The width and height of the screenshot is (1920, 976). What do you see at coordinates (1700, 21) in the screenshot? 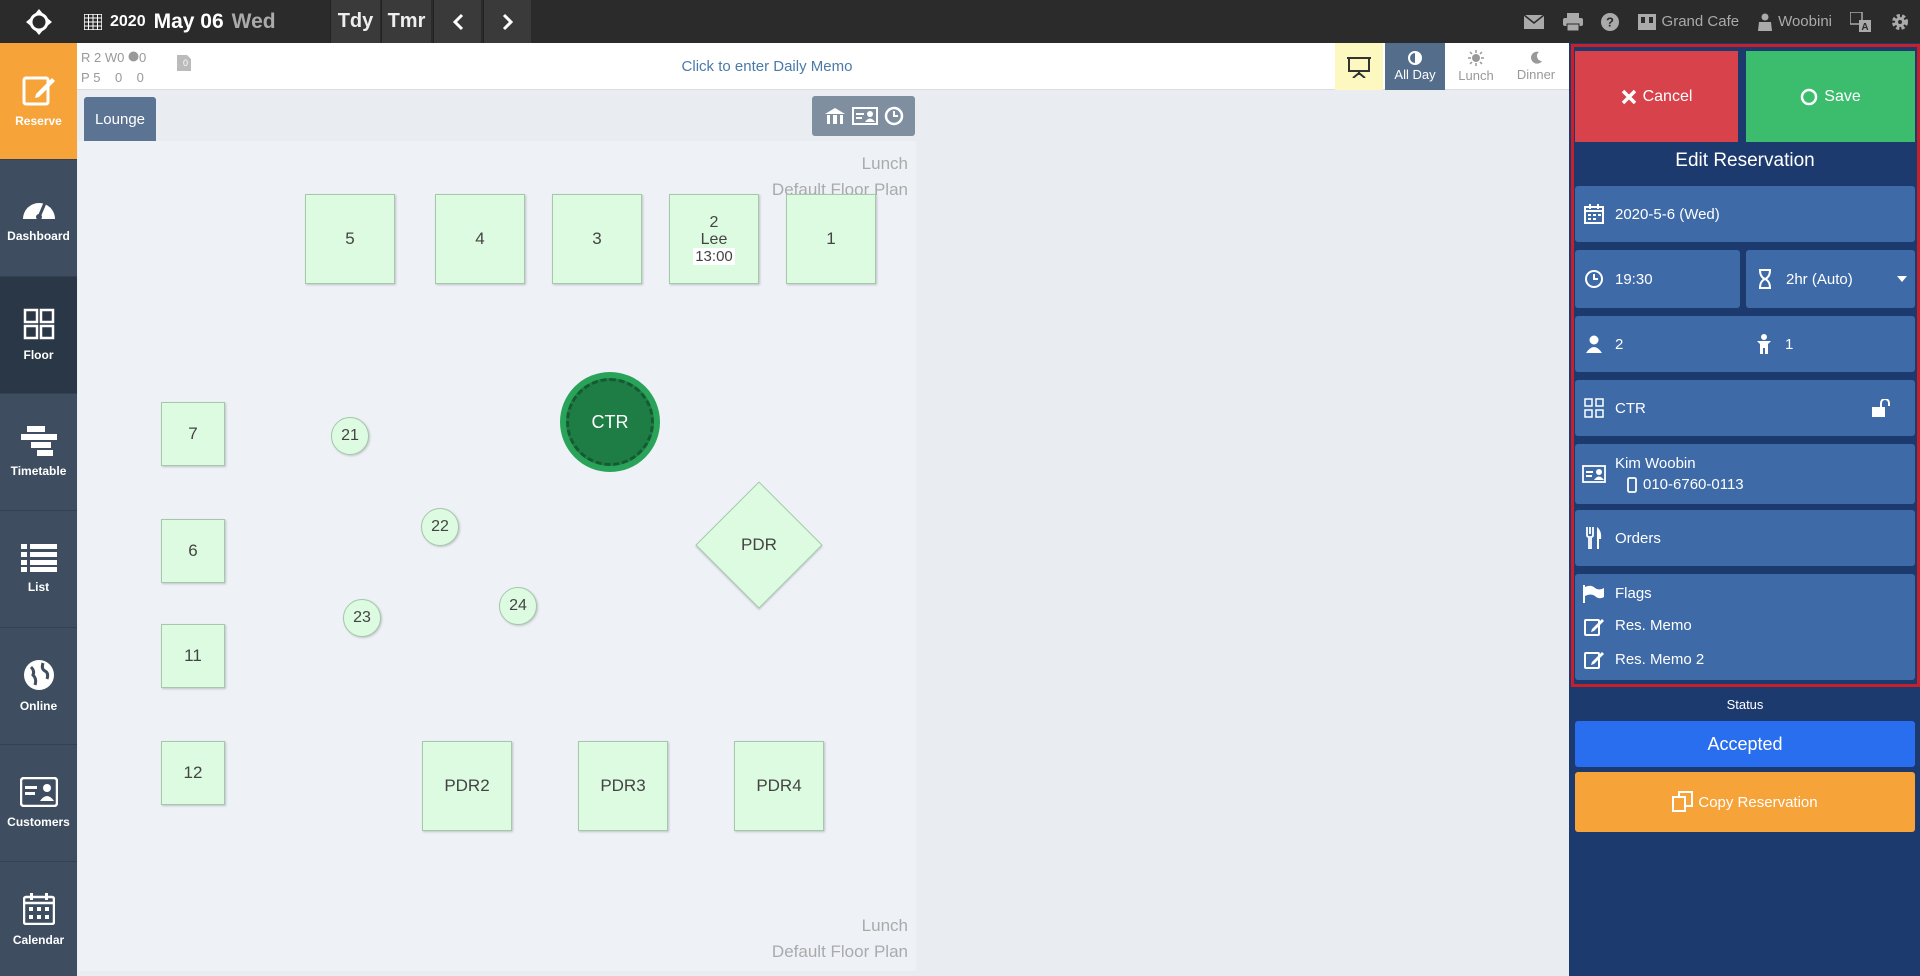
I see `restaurant-name: Grand Cafe` at bounding box center [1700, 21].